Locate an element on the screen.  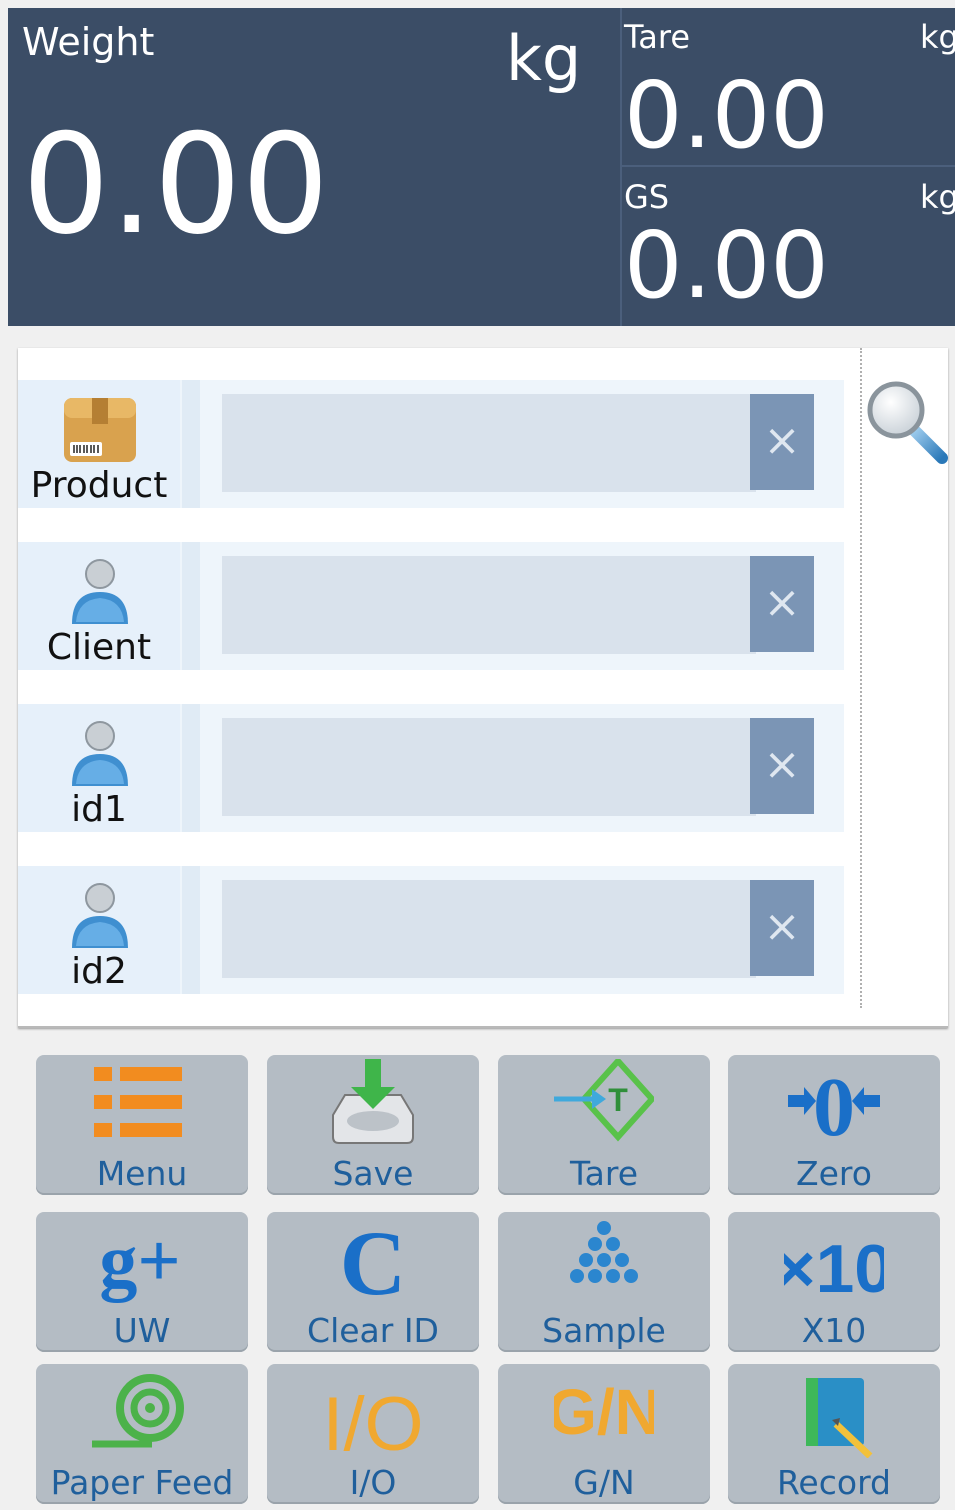
magnifier-icon is located at coordinates (907, 422).